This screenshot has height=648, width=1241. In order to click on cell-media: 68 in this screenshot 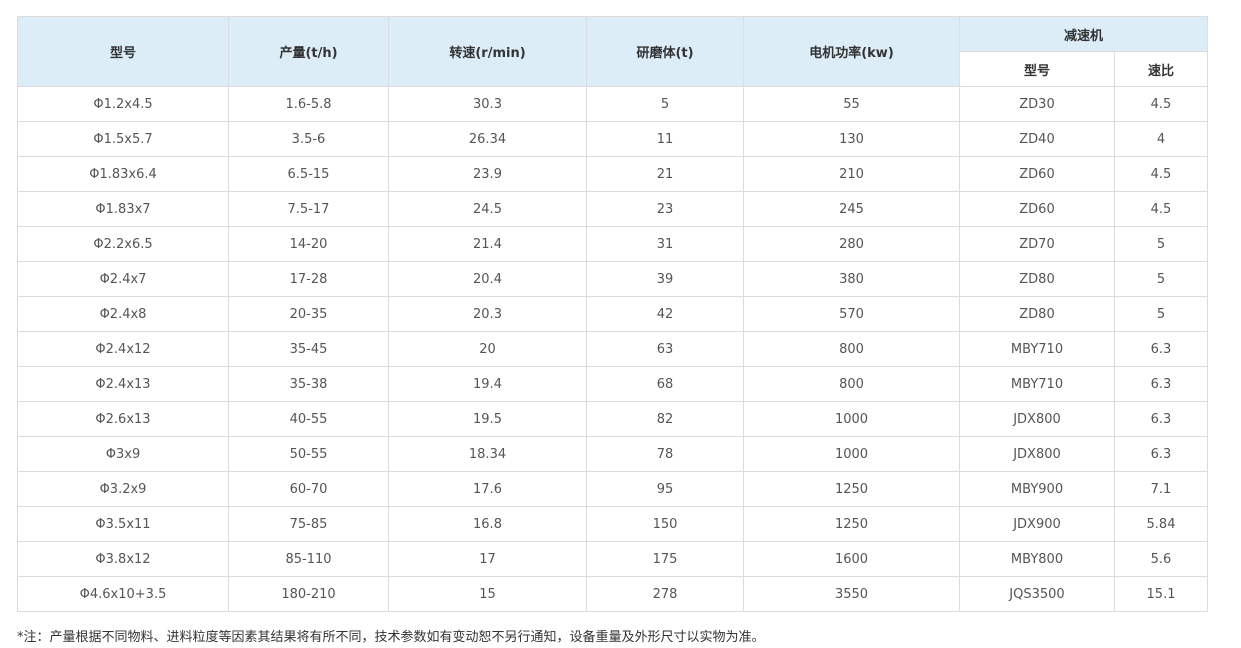, I will do `click(665, 384)`.